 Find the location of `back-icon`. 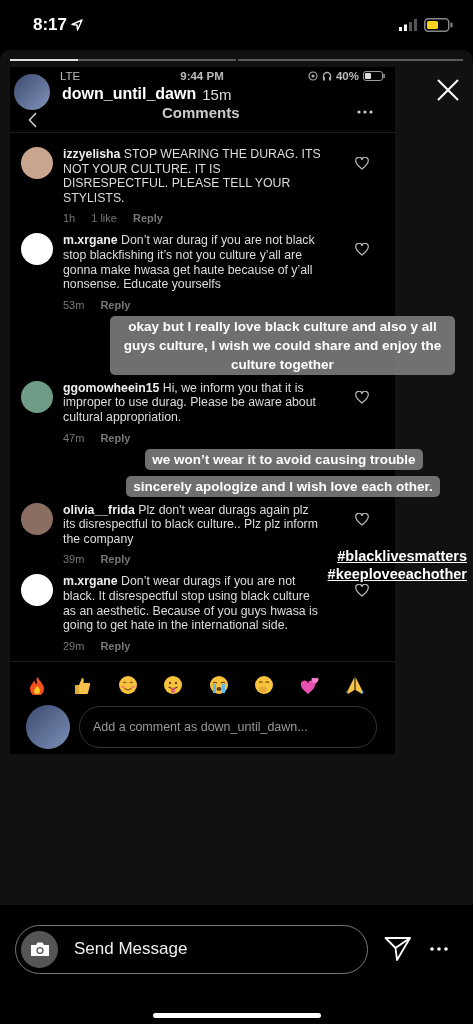

back-icon is located at coordinates (33, 120).